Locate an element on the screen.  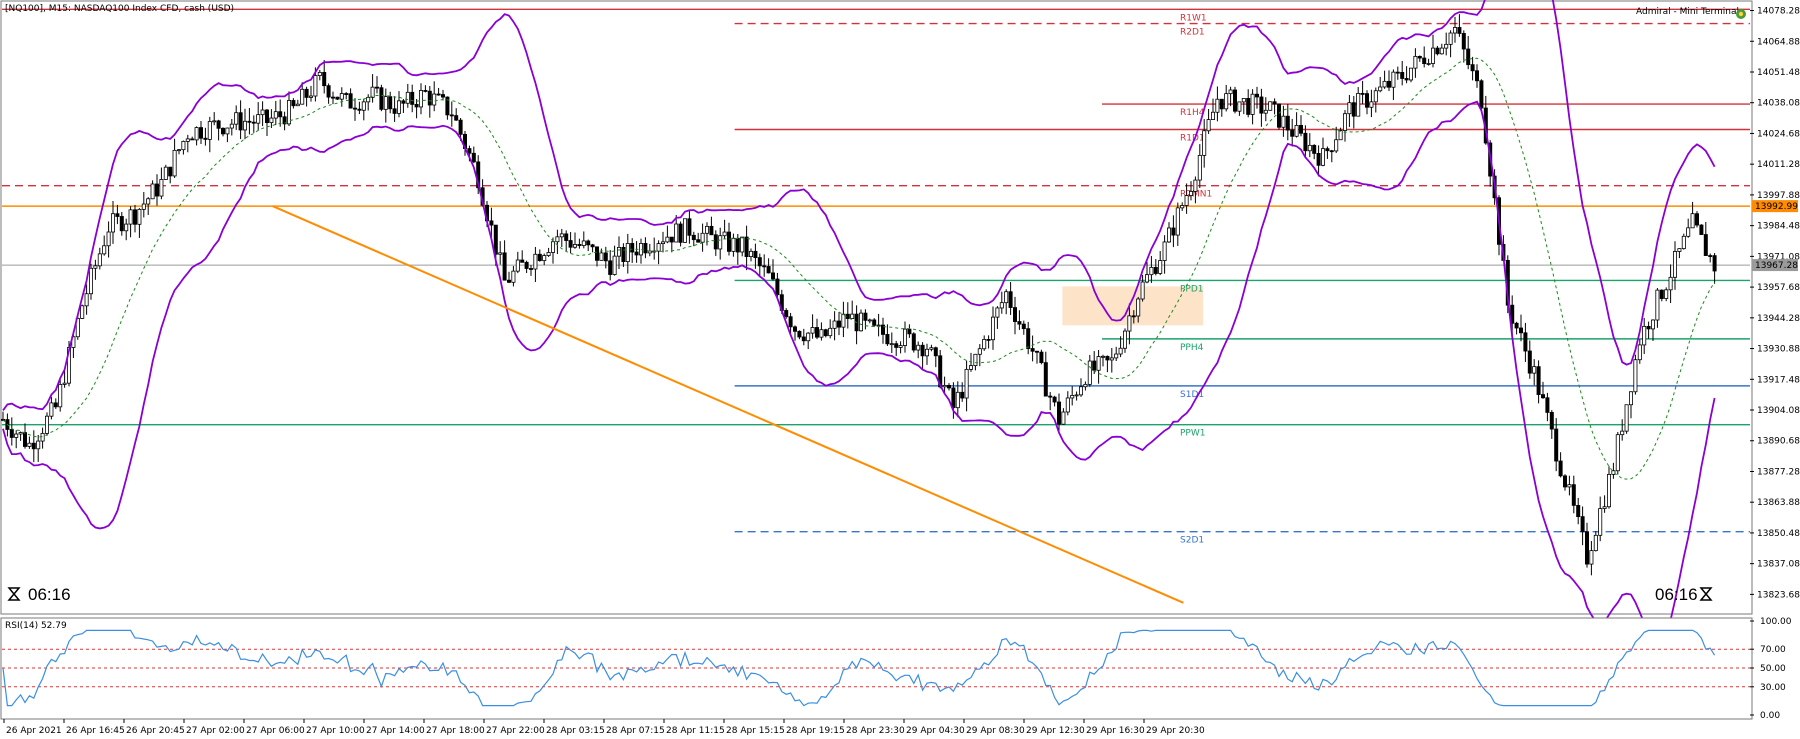
rsi-axis: 100.00 70.00 50.00 30.00 0.00 is located at coordinates (1771, 669).